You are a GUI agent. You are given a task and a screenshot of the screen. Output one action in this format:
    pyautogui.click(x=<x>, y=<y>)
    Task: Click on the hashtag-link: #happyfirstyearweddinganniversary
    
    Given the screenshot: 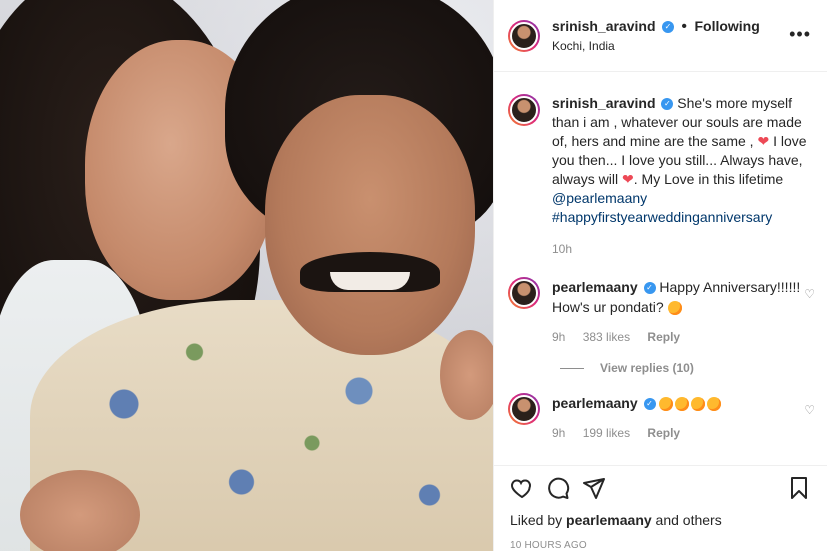 What is the action you would take?
    pyautogui.click(x=662, y=217)
    